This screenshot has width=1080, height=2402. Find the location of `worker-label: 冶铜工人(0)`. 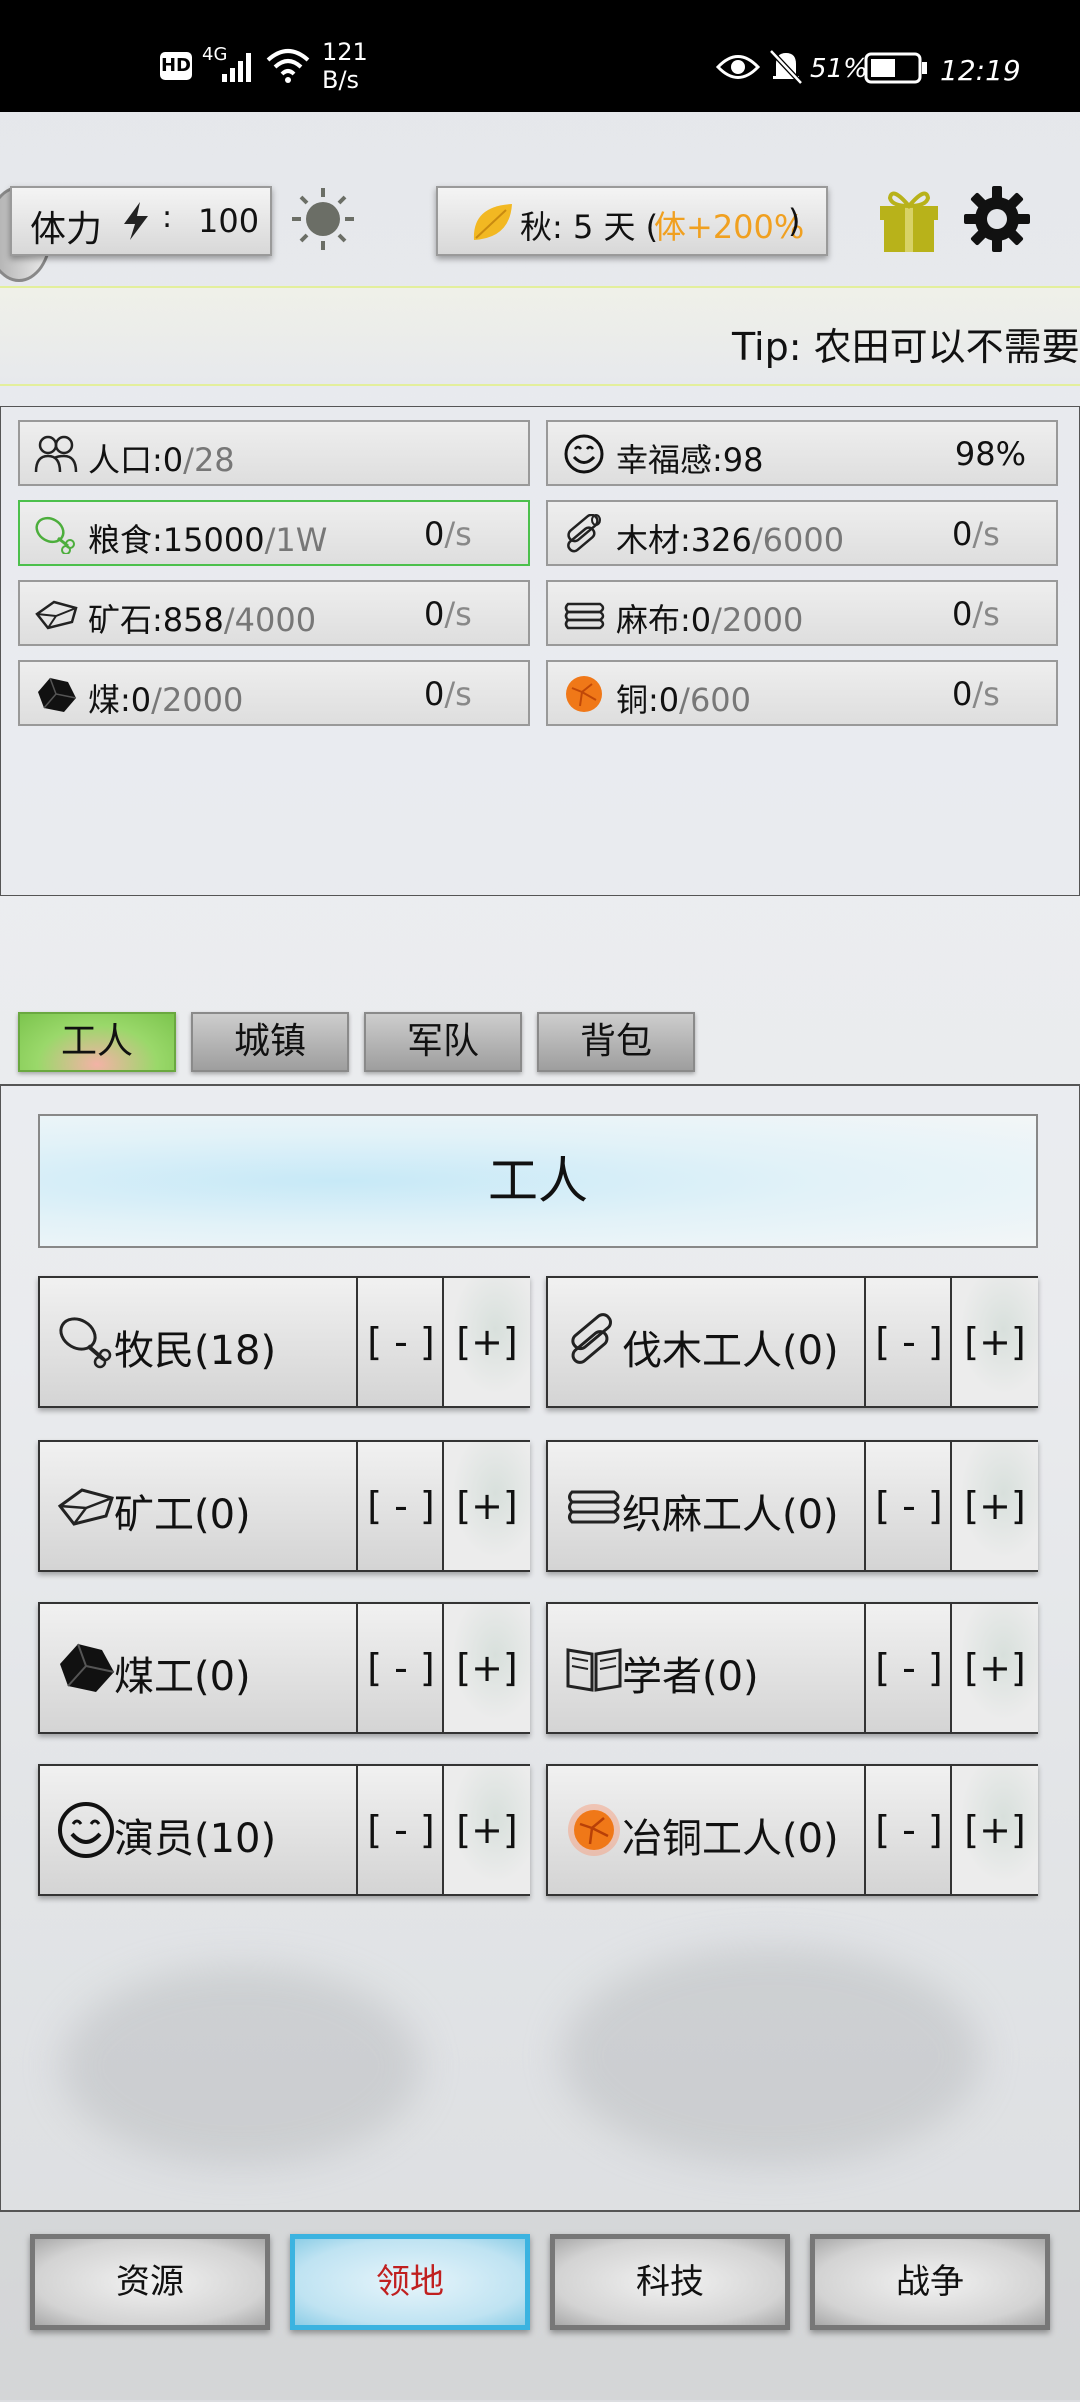

worker-label: 冶铜工人(0) is located at coordinates (730, 1839).